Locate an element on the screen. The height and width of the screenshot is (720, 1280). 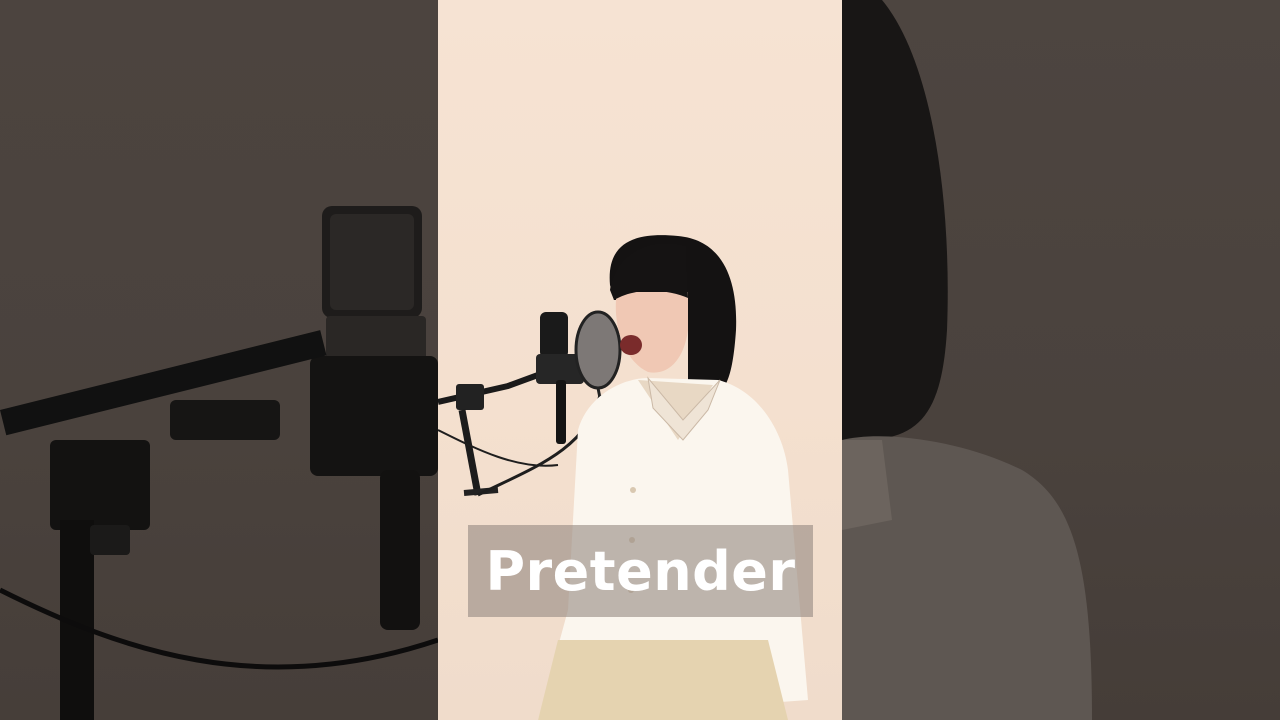
microphone-icon is located at coordinates (560, 378).